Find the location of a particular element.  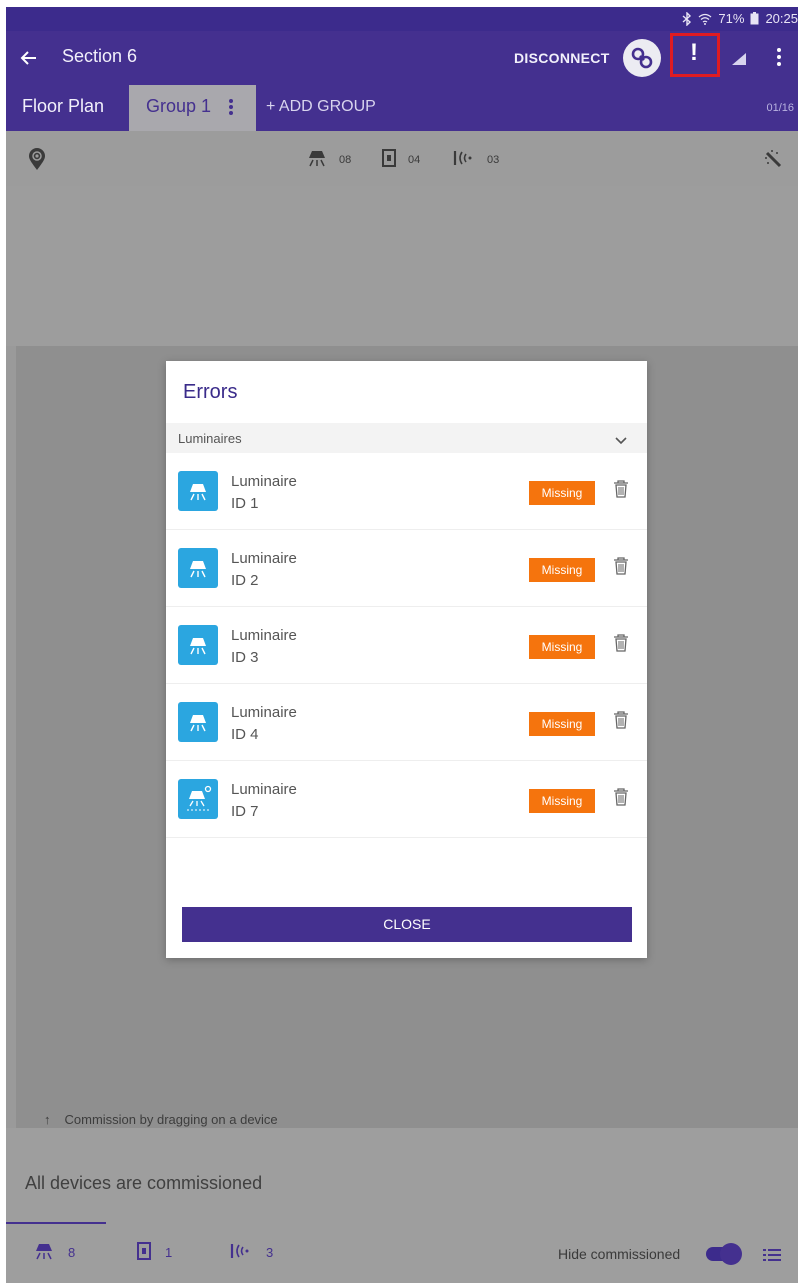

bottom-sensor-count-value: 3 is located at coordinates (270, 1252).